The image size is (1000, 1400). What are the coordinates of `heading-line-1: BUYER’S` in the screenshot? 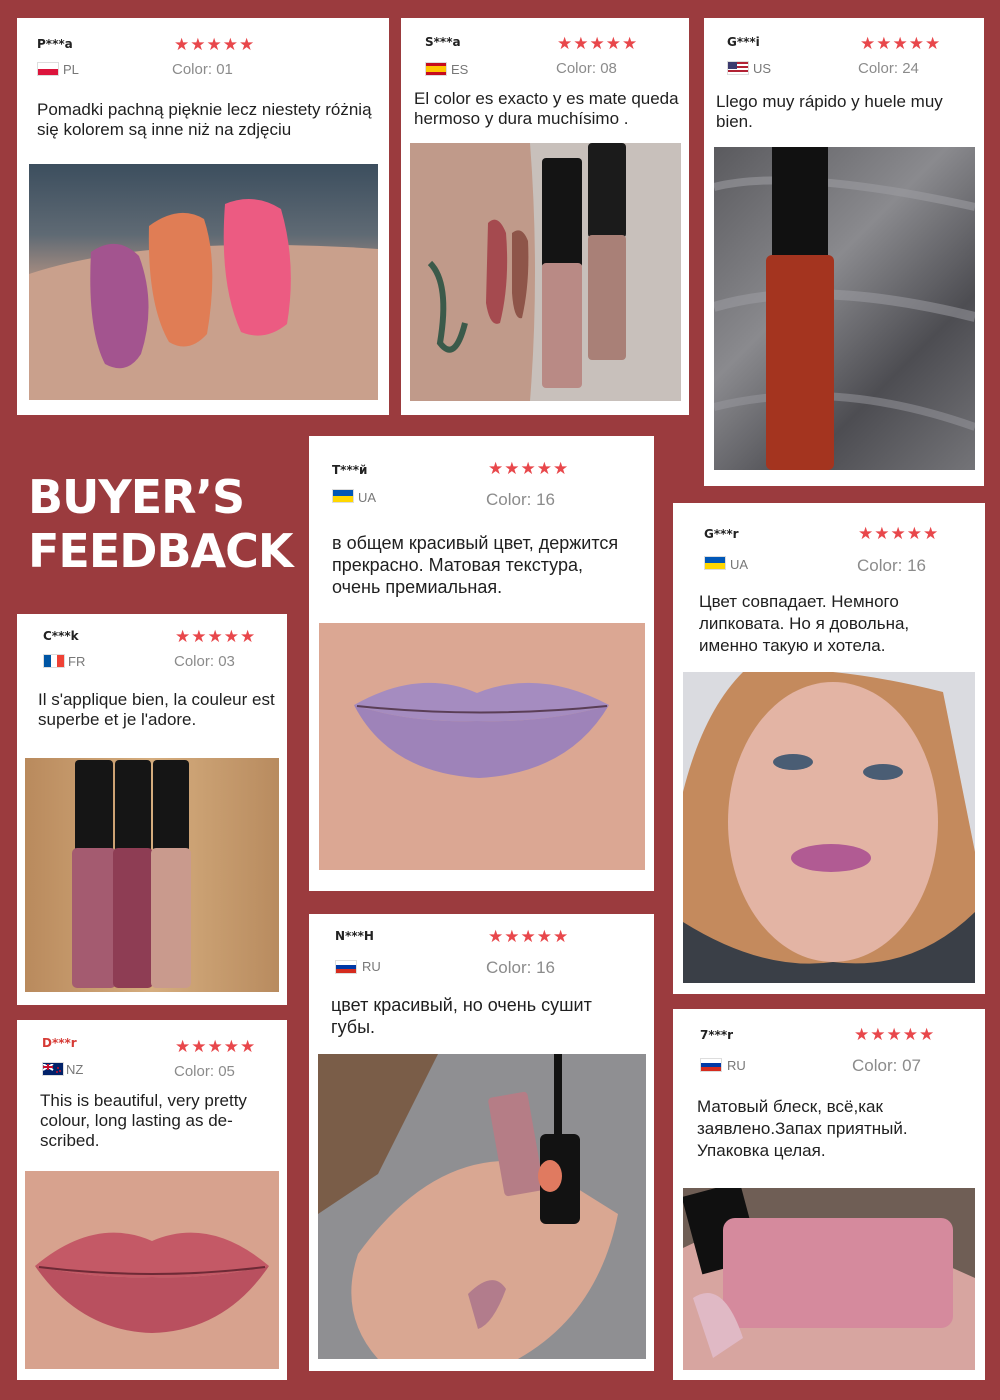 It's located at (136, 497).